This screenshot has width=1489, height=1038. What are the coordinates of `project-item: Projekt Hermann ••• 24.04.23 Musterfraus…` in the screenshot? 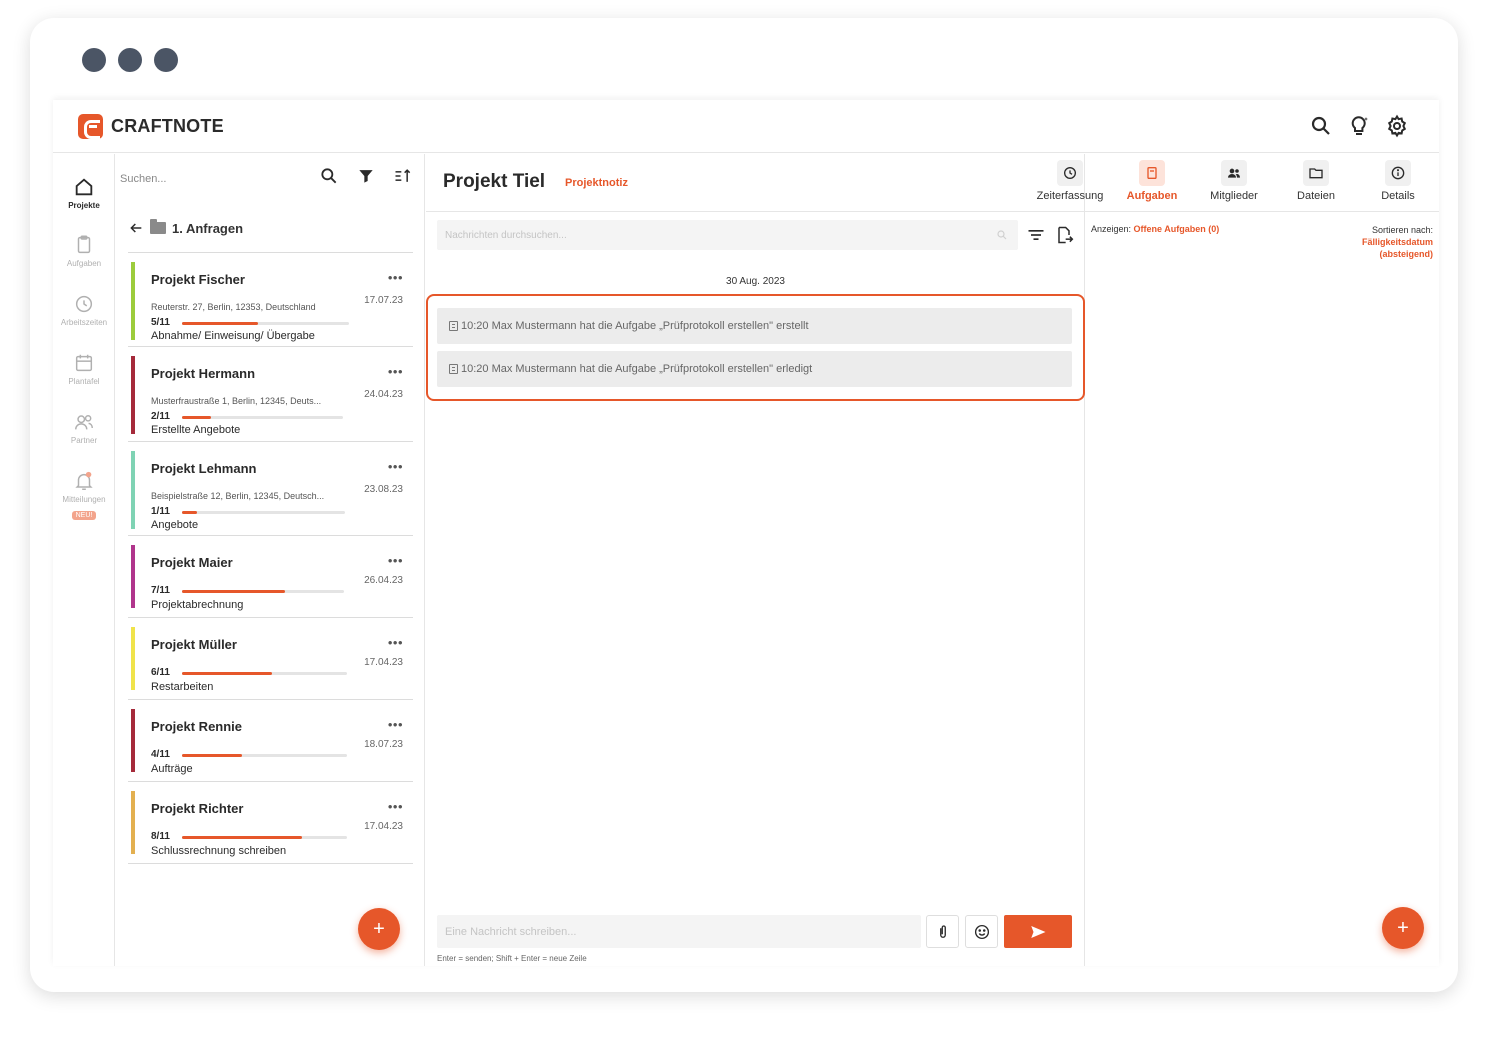 It's located at (272, 396).